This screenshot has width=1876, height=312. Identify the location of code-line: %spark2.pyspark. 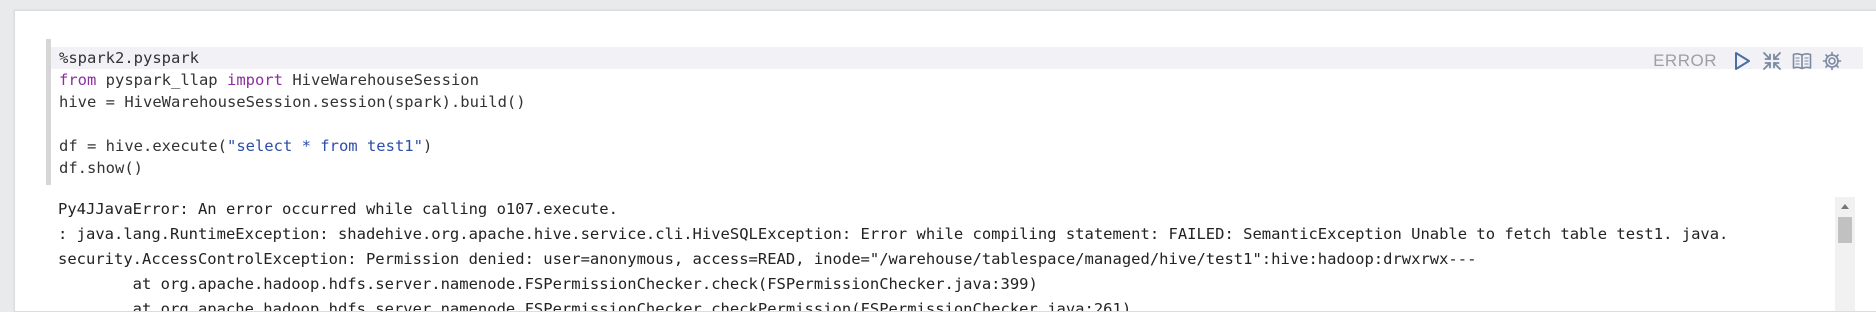
(129, 58).